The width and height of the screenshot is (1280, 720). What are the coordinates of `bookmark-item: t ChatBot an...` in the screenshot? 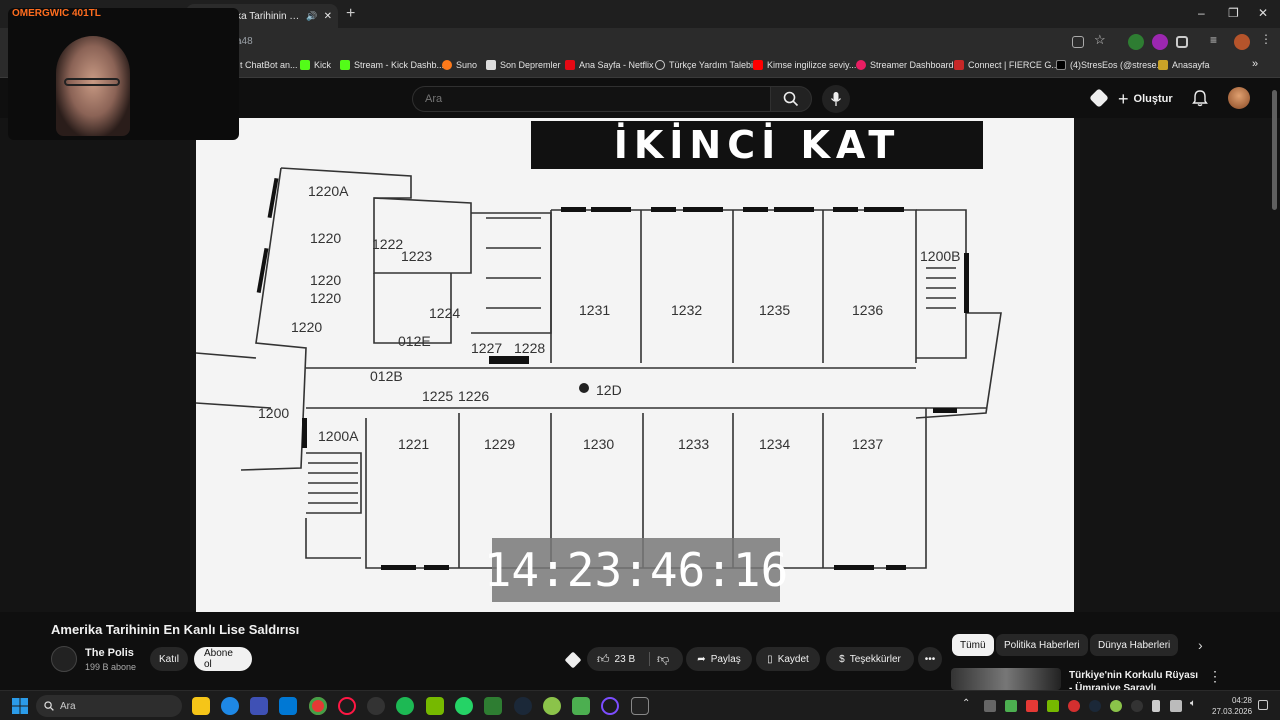 It's located at (269, 65).